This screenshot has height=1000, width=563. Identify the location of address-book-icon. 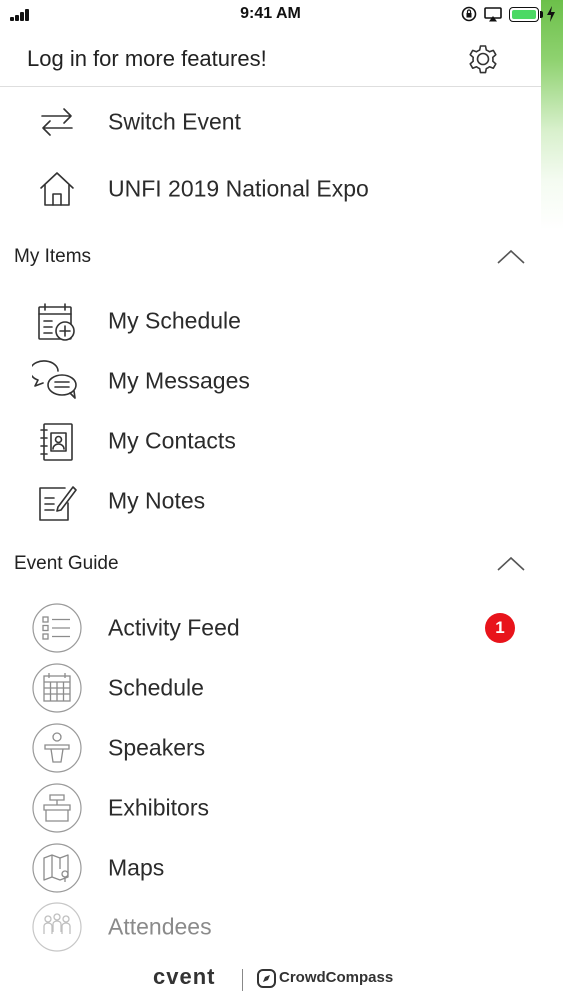
(56, 442).